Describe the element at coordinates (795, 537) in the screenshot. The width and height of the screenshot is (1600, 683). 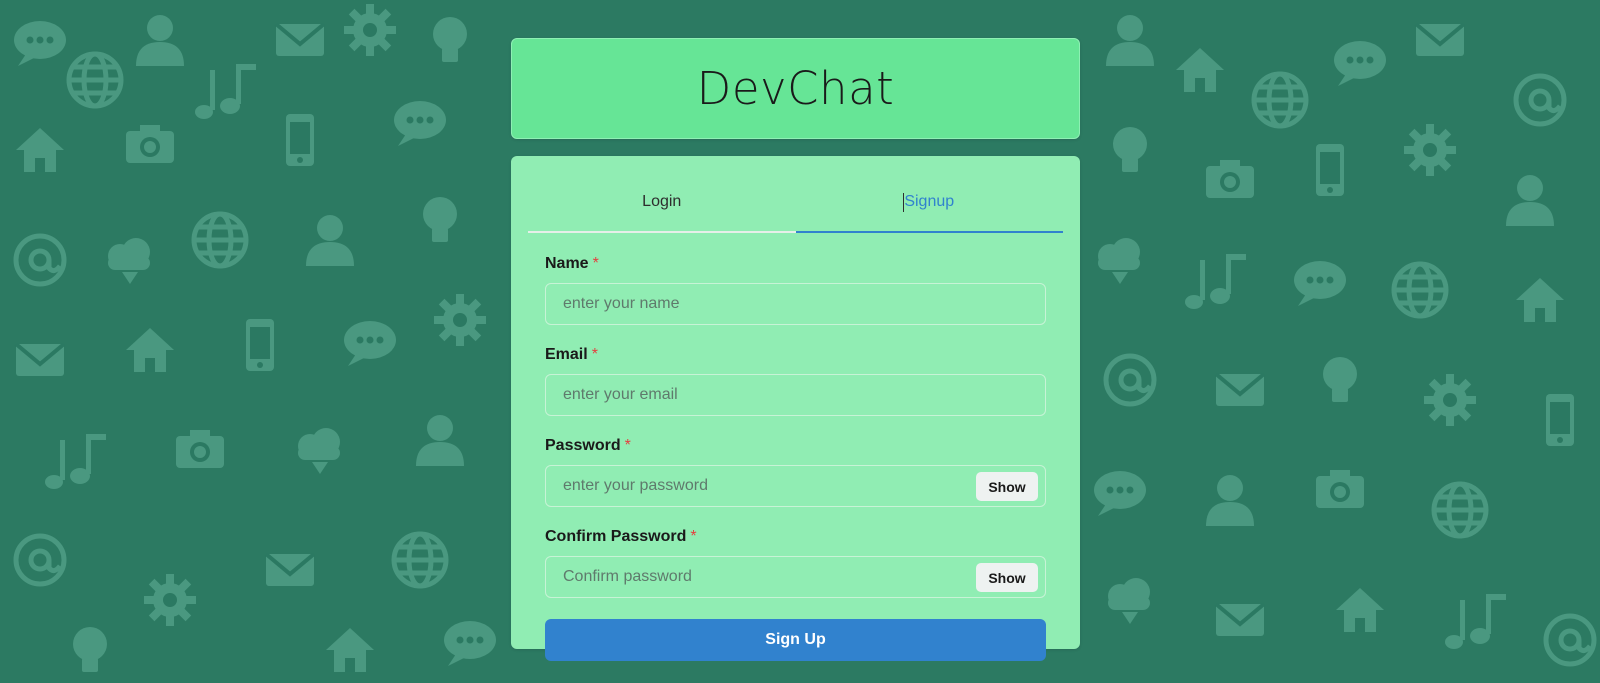
I see `confirm-password-label: Confirm Password *` at that location.